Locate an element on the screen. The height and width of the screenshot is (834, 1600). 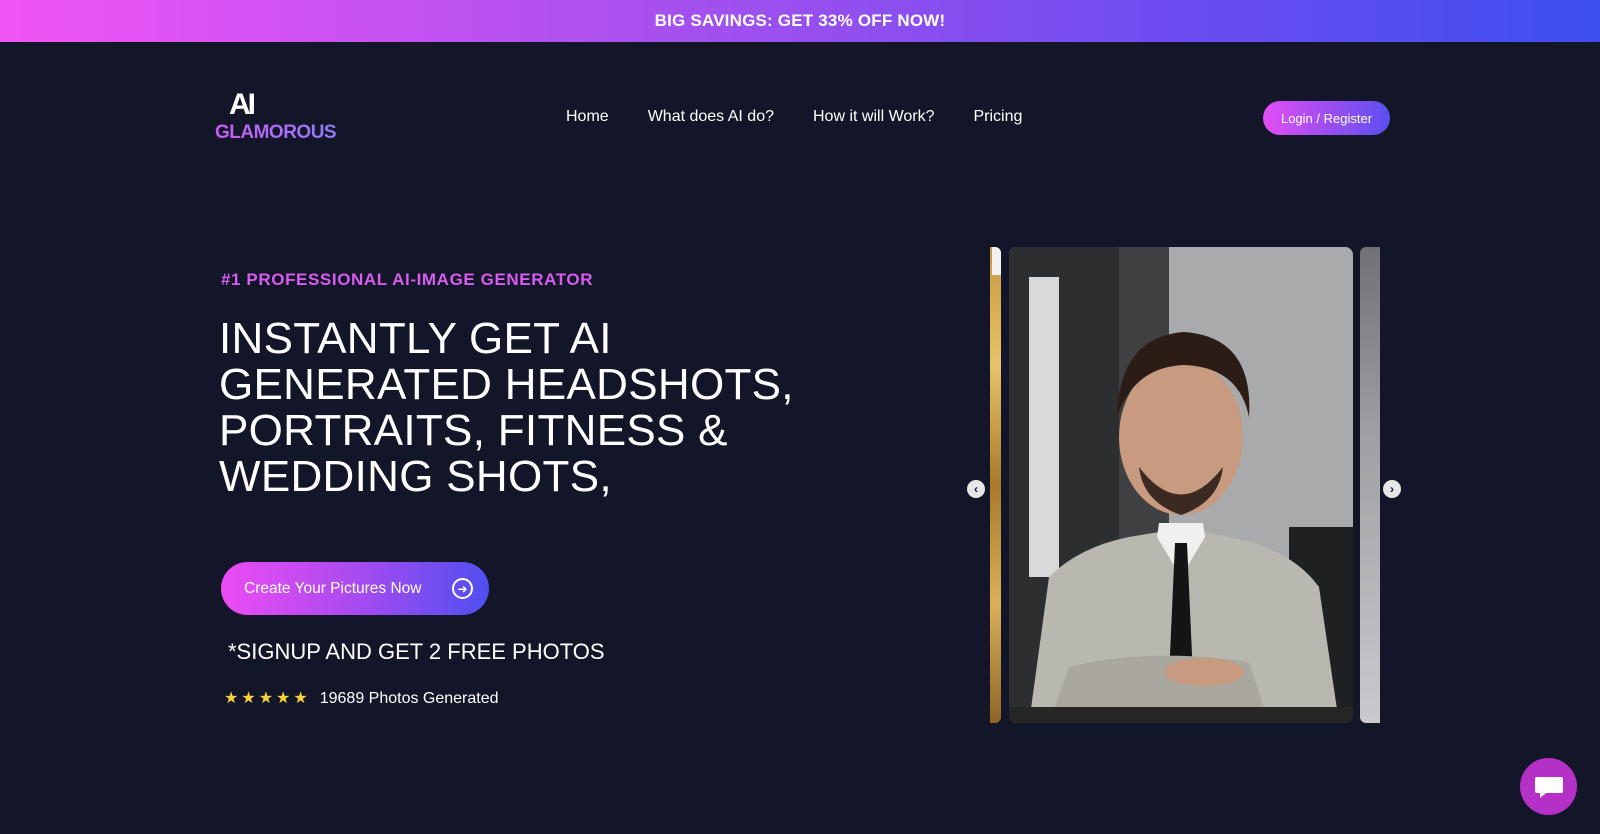
nav-pricing: Pricing is located at coordinates (998, 117).